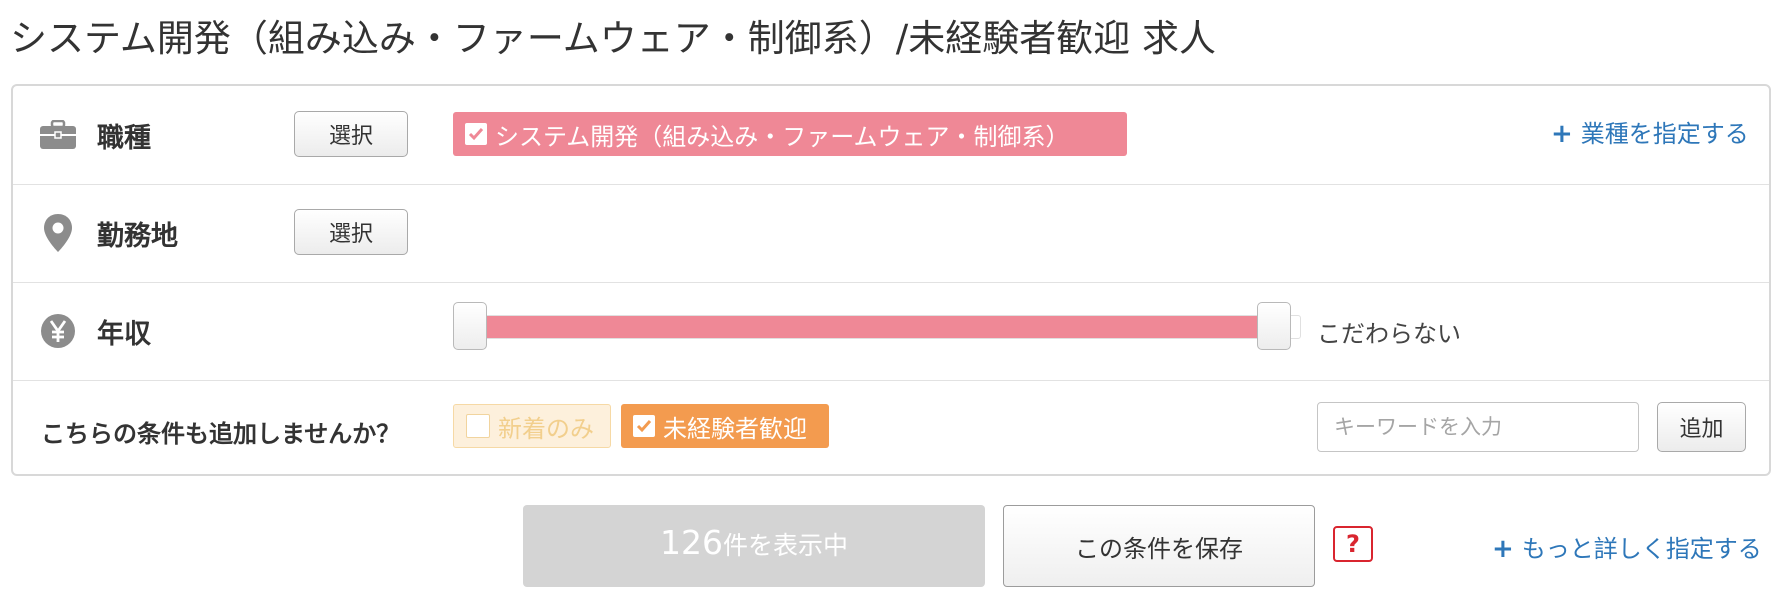 The width and height of the screenshot is (1782, 600). I want to click on salary-slider-range, so click(882, 327).